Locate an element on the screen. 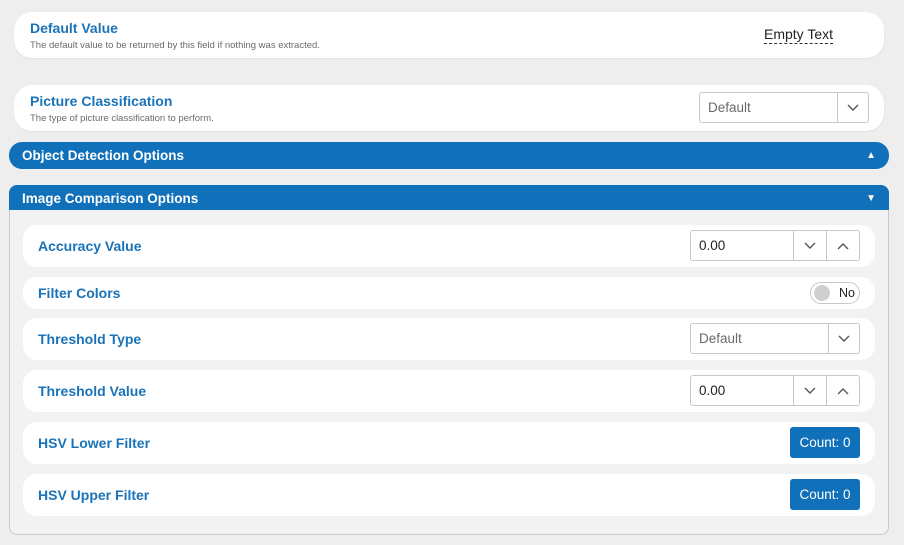  object-detection-header: Object Detection Options ▲ is located at coordinates (449, 155).